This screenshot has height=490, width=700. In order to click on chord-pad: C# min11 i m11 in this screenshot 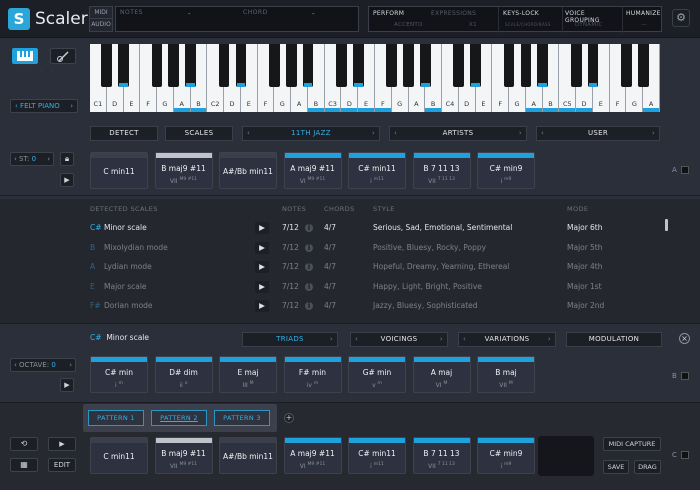, I will do `click(377, 170)`.